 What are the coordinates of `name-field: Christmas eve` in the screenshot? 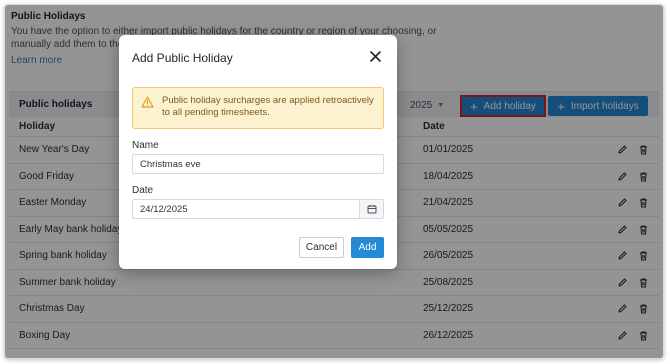 It's located at (258, 164).